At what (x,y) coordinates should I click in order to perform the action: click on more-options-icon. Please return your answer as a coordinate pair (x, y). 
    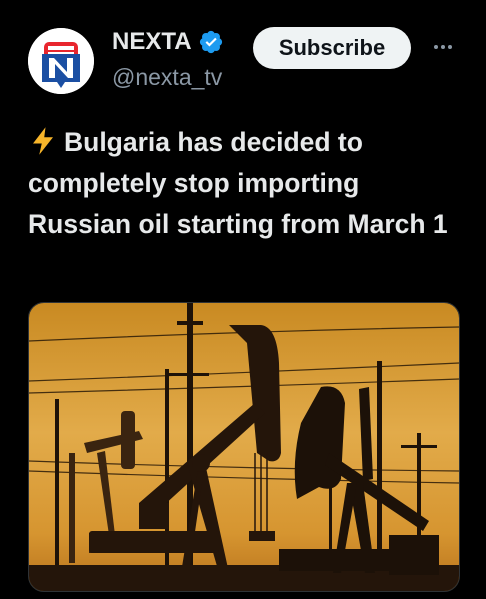
    Looking at the image, I should click on (443, 47).